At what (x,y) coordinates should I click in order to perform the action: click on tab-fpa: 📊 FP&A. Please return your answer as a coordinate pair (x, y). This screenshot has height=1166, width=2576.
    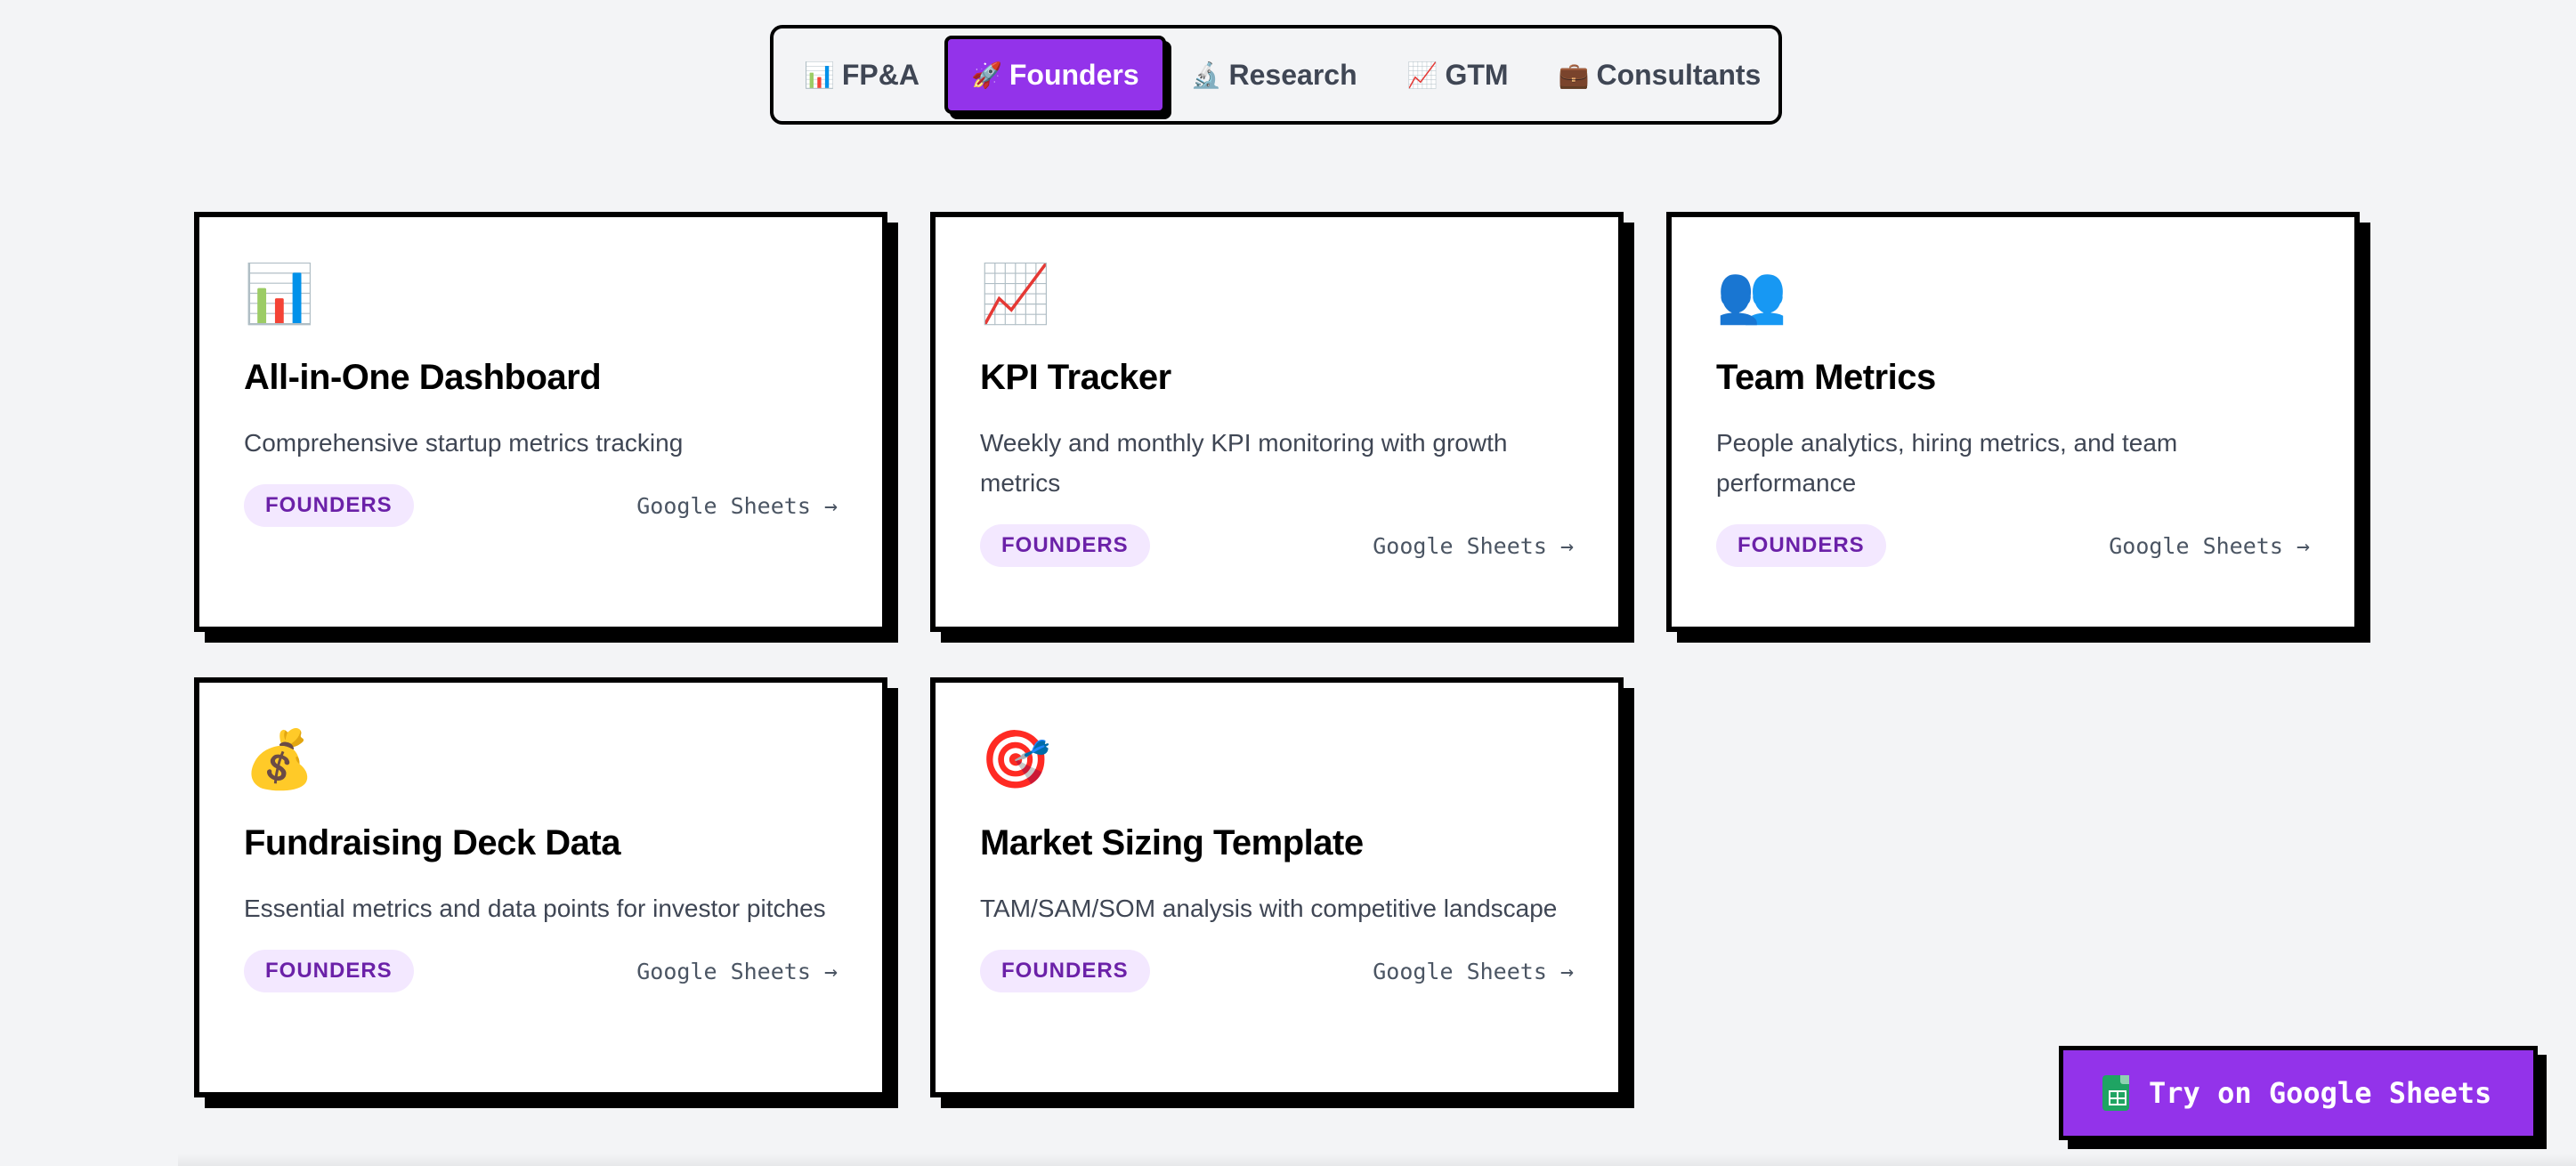
    Looking at the image, I should click on (861, 75).